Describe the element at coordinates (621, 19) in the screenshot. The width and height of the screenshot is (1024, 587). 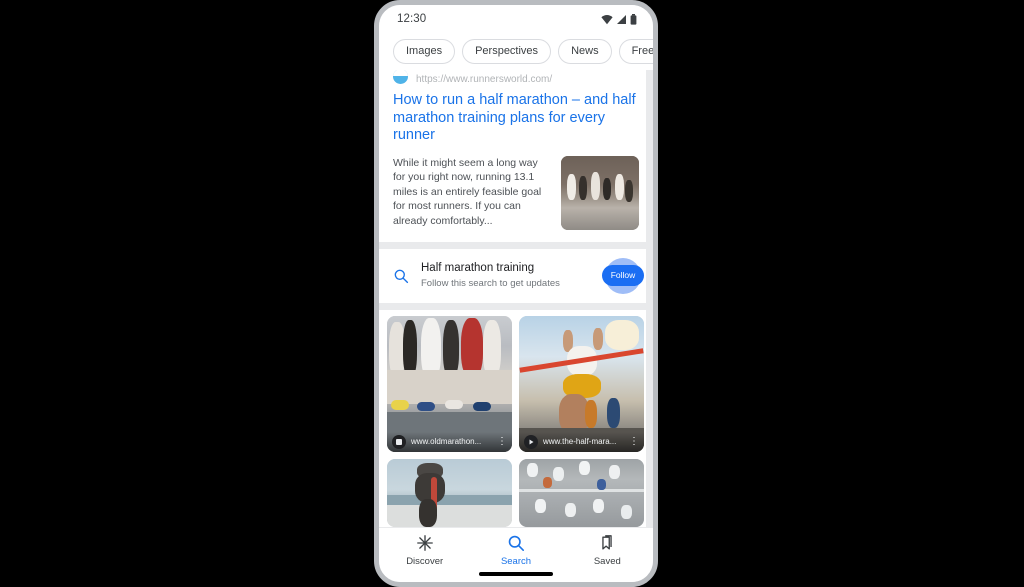
I see `signal-icon` at that location.